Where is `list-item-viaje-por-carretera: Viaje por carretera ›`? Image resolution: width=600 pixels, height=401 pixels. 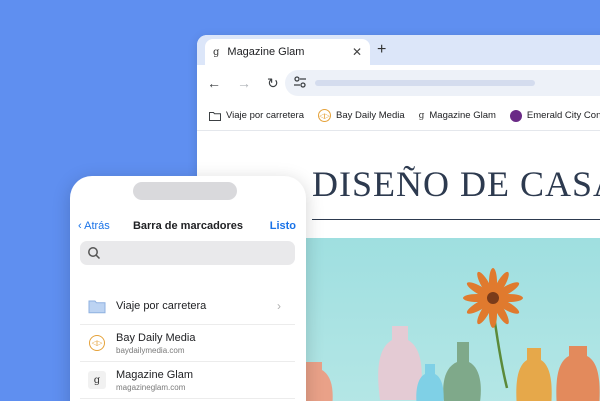
list-item-viaje-por-carretera: Viaje por carretera › is located at coordinates (187, 306).